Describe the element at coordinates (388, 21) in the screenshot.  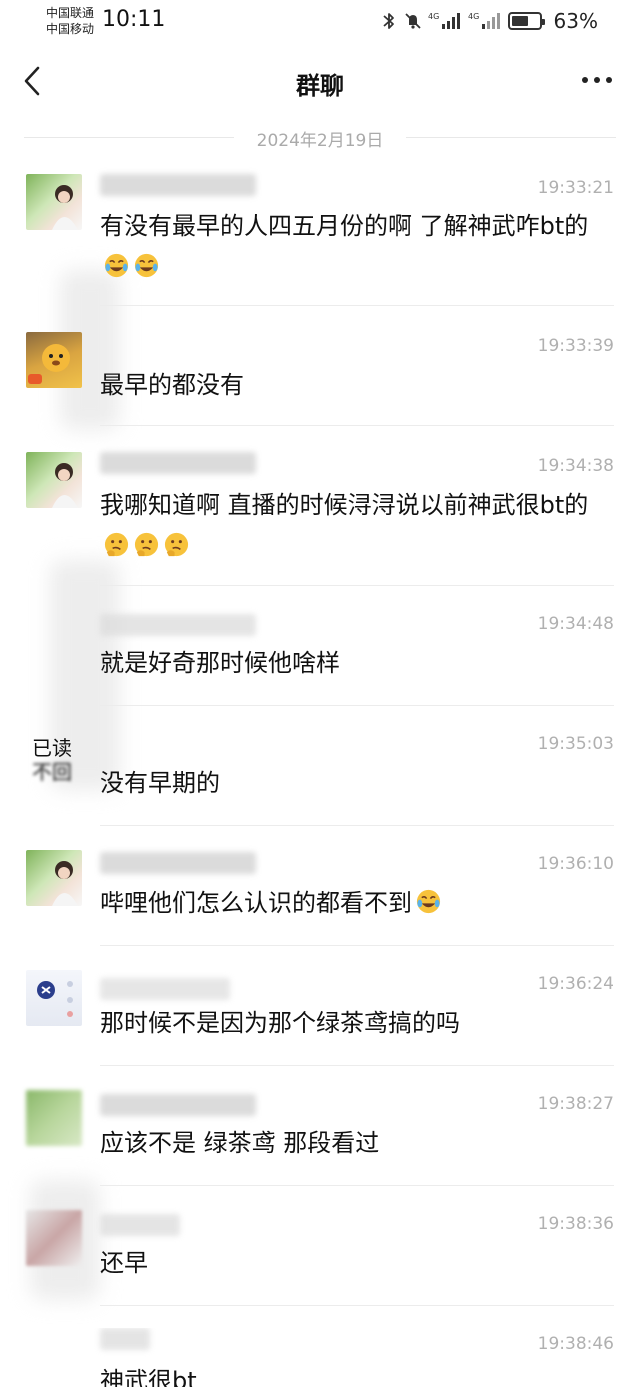
I see `bluetooth-icon` at that location.